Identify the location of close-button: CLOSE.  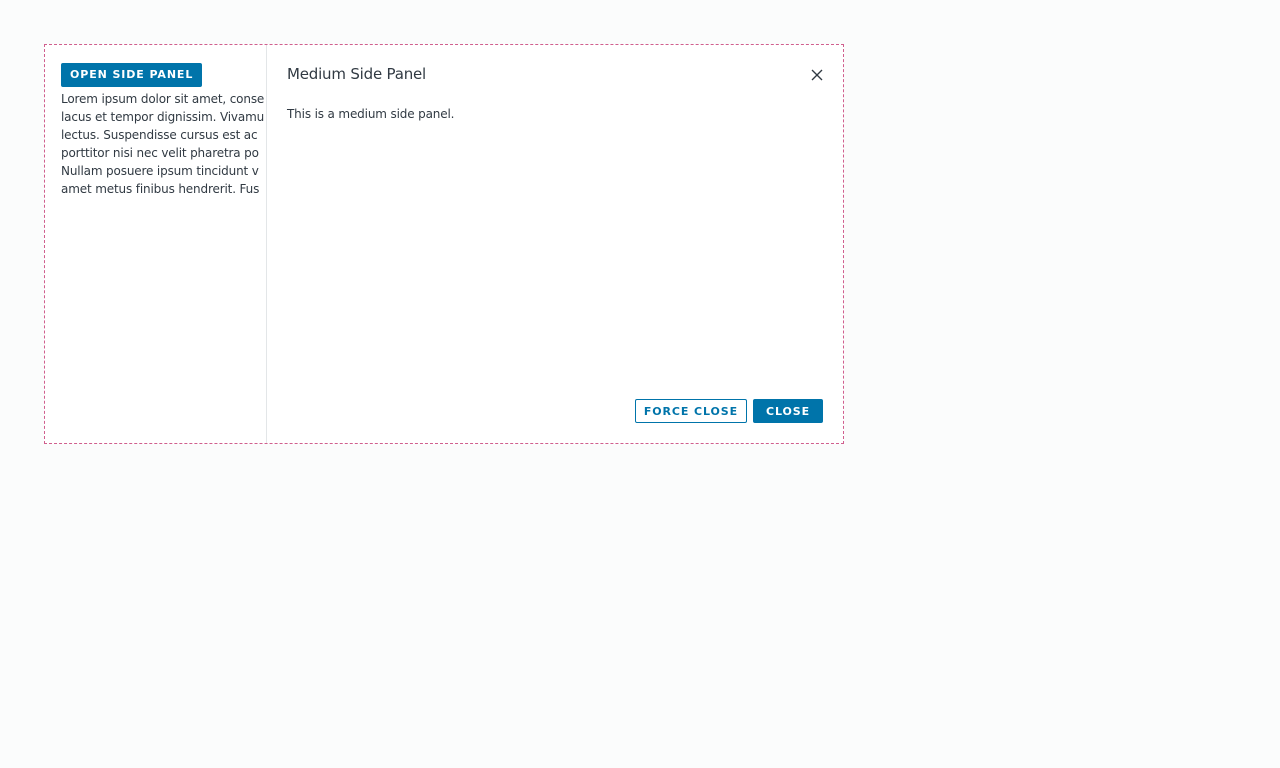
(788, 411).